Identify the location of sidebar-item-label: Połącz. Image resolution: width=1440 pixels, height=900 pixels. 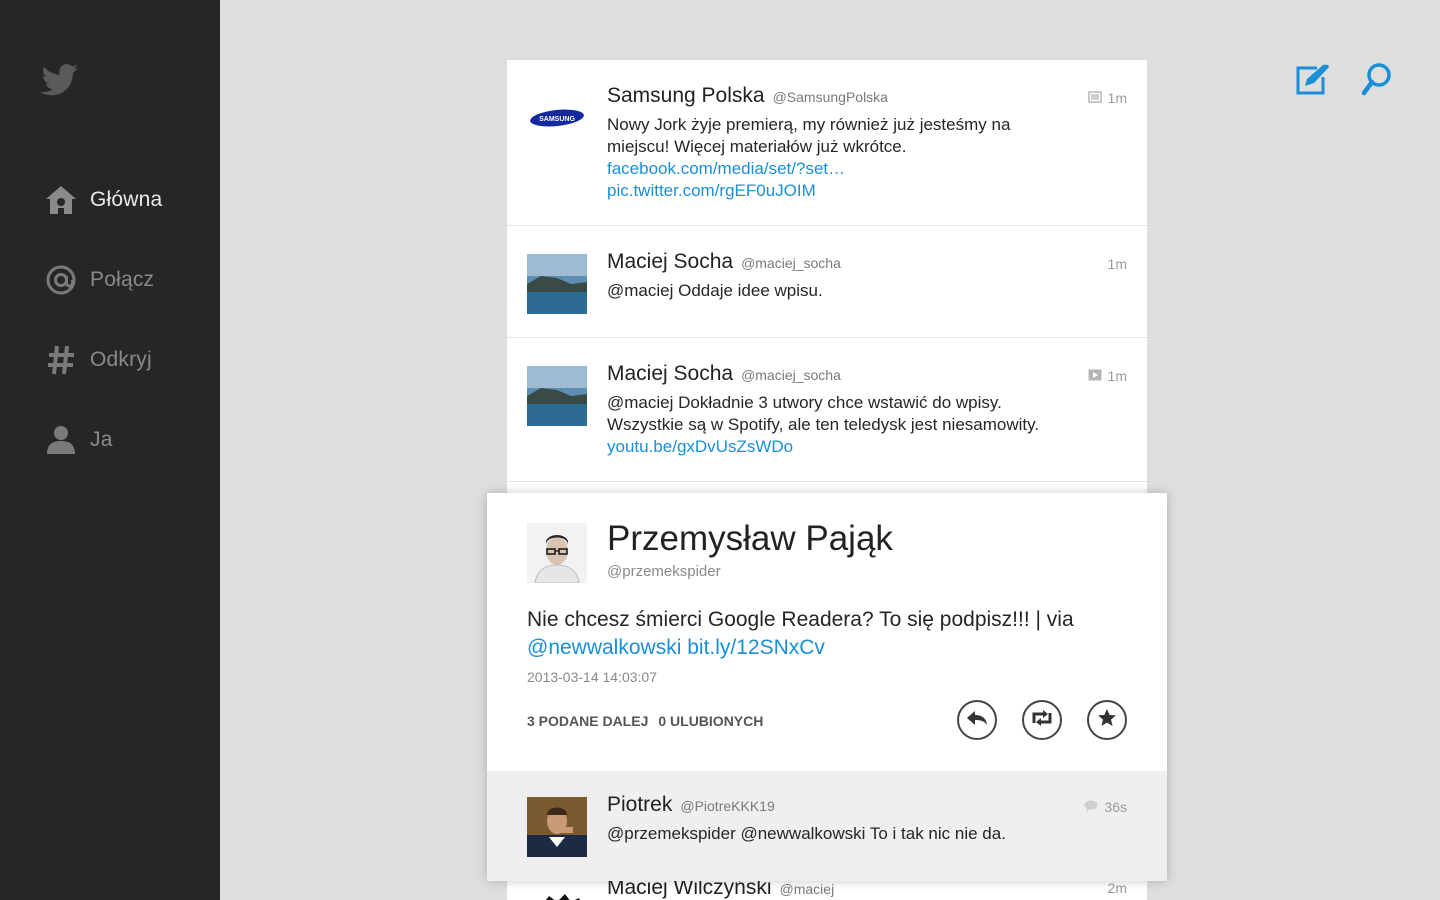
(122, 279).